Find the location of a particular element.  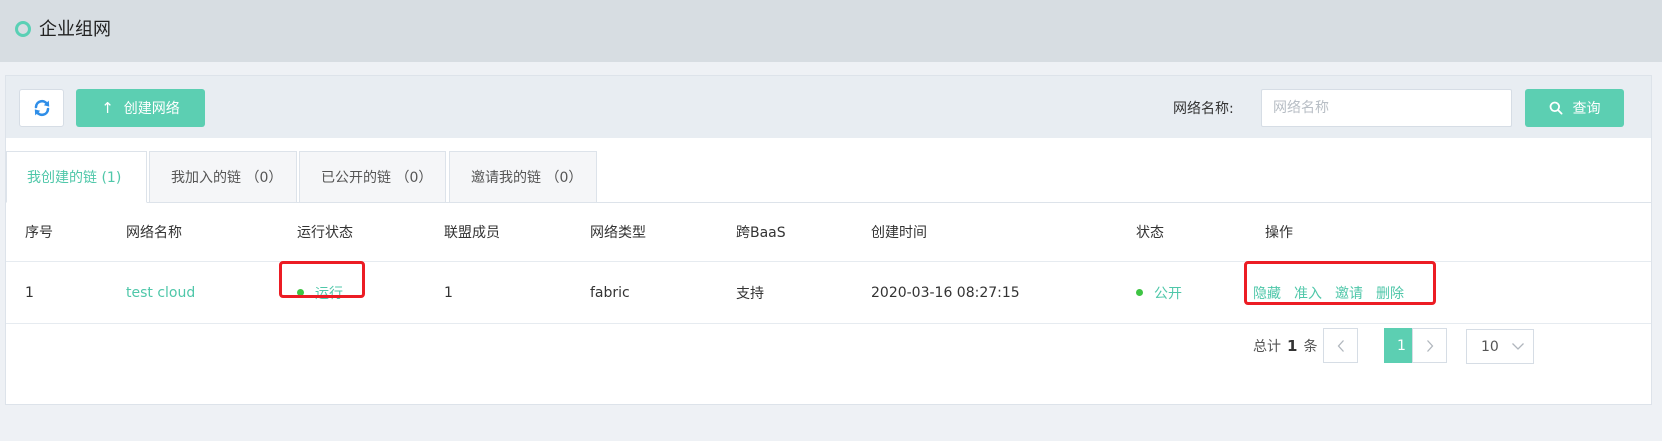

refresh-icon is located at coordinates (41, 108).